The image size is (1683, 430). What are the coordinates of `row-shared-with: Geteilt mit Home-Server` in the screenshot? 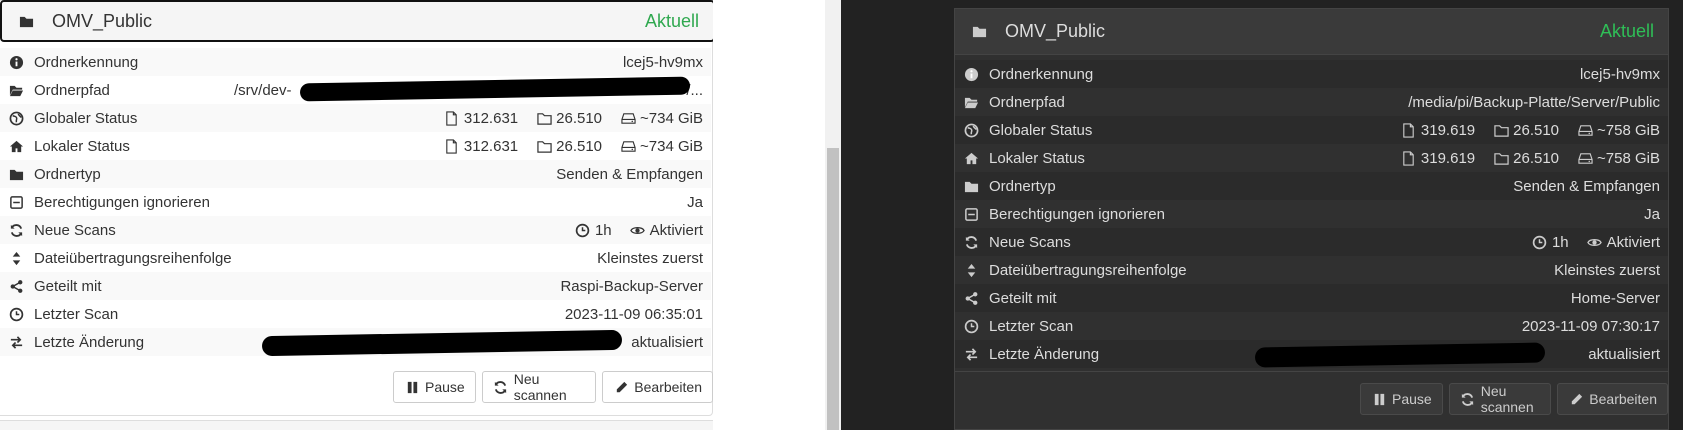 It's located at (1311, 298).